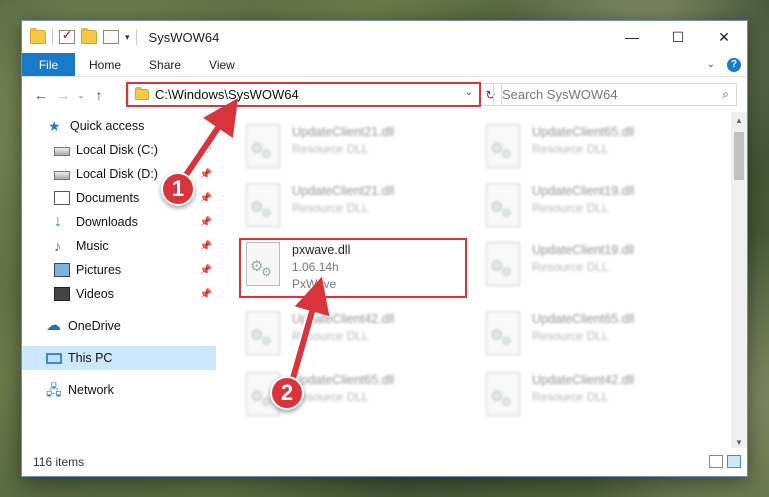  Describe the element at coordinates (48, 64) in the screenshot. I see `tab-file: File` at that location.